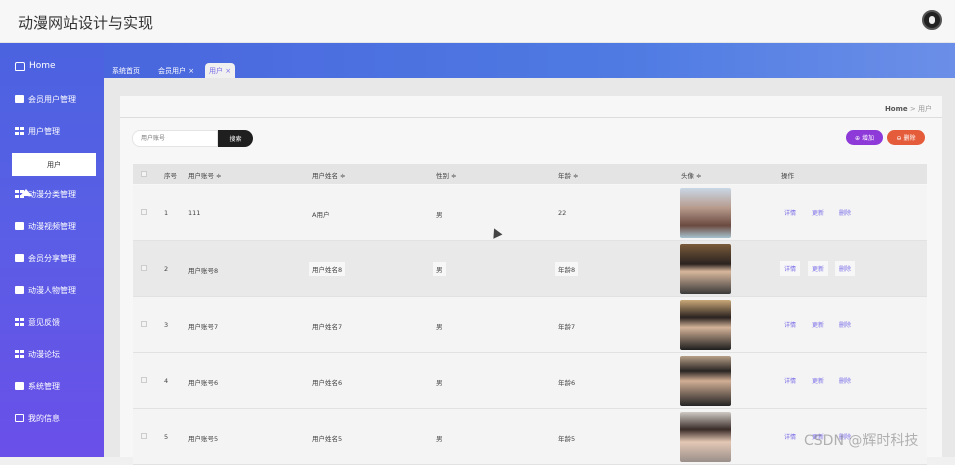 This screenshot has height=465, width=955. I want to click on sidebar-item-feedback: 意见反馈, so click(52, 322).